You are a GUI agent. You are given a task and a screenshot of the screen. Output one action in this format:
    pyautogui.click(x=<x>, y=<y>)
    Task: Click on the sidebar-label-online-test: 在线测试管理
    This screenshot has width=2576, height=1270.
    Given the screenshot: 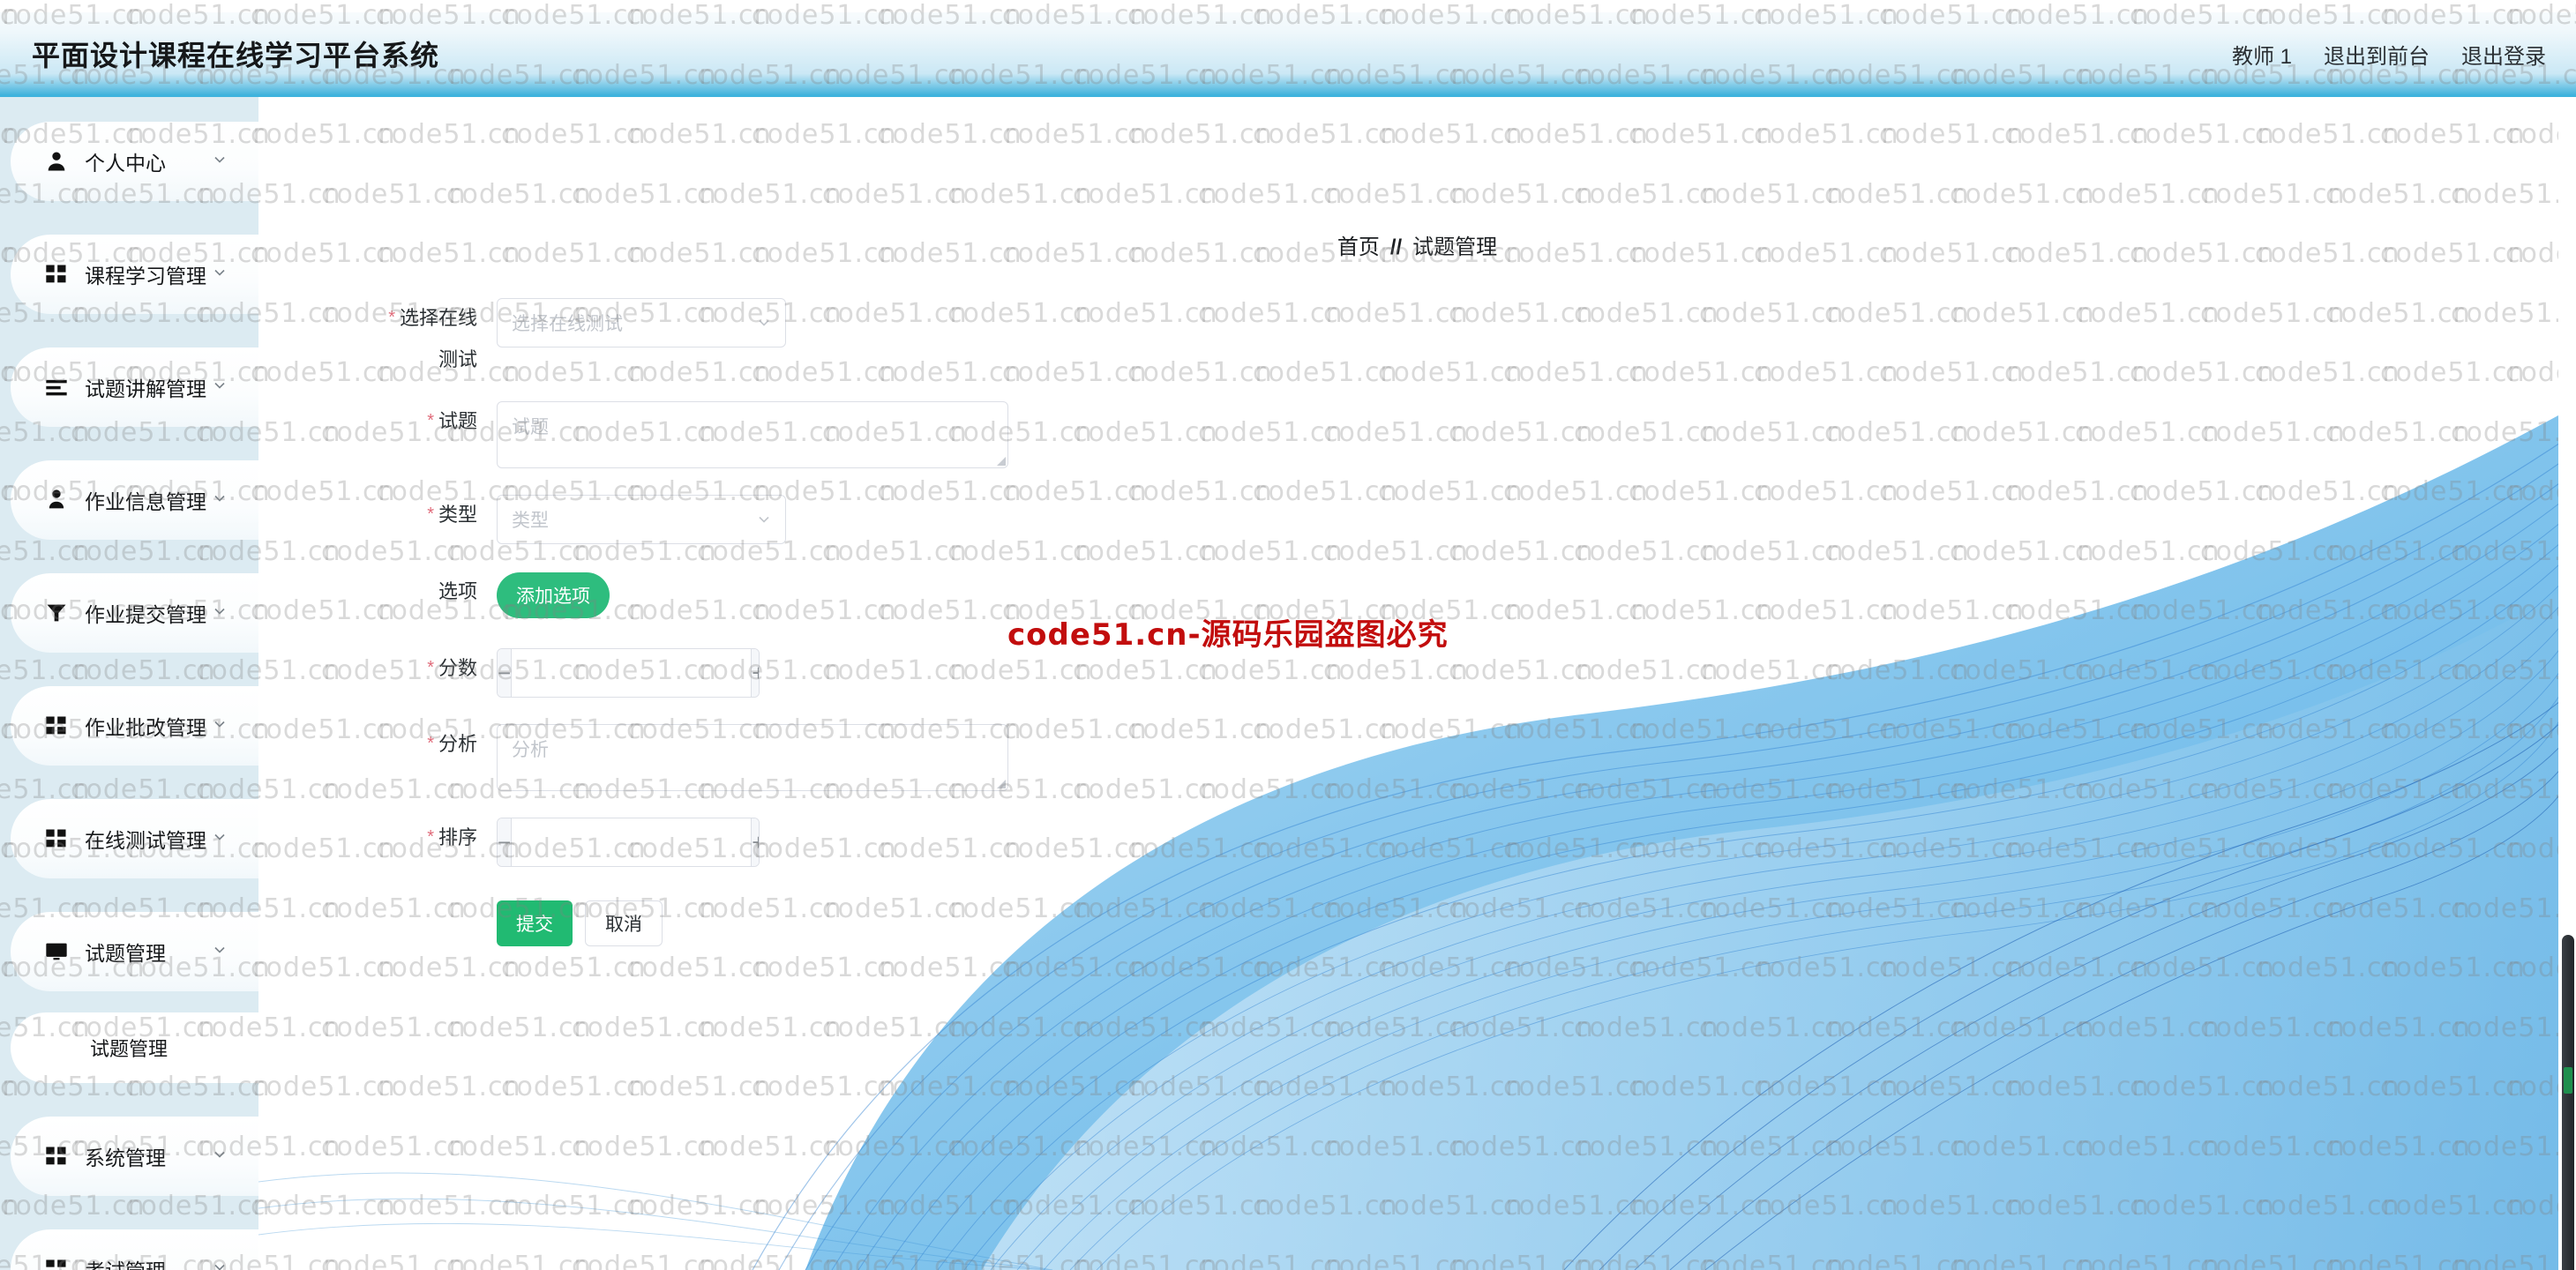 What is the action you would take?
    pyautogui.click(x=145, y=840)
    